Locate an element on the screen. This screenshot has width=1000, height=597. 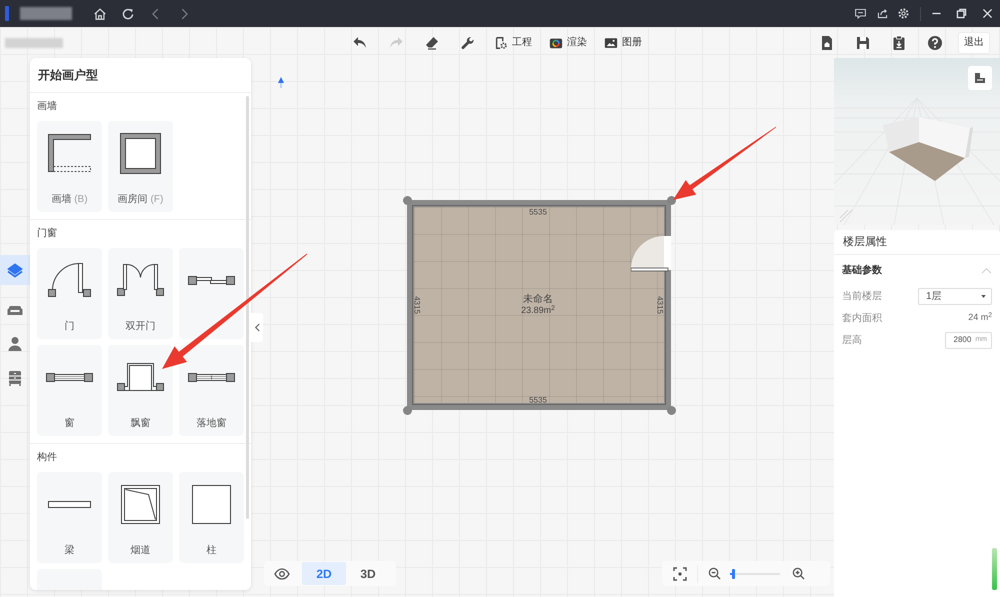
tool-tile: 窗 is located at coordinates (69, 390).